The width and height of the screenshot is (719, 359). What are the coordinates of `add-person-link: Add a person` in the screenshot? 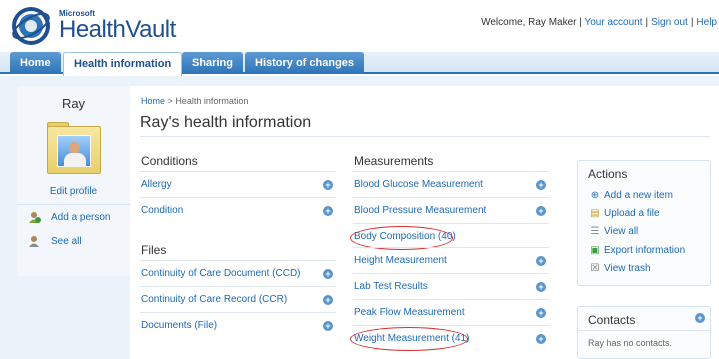 It's located at (73, 216).